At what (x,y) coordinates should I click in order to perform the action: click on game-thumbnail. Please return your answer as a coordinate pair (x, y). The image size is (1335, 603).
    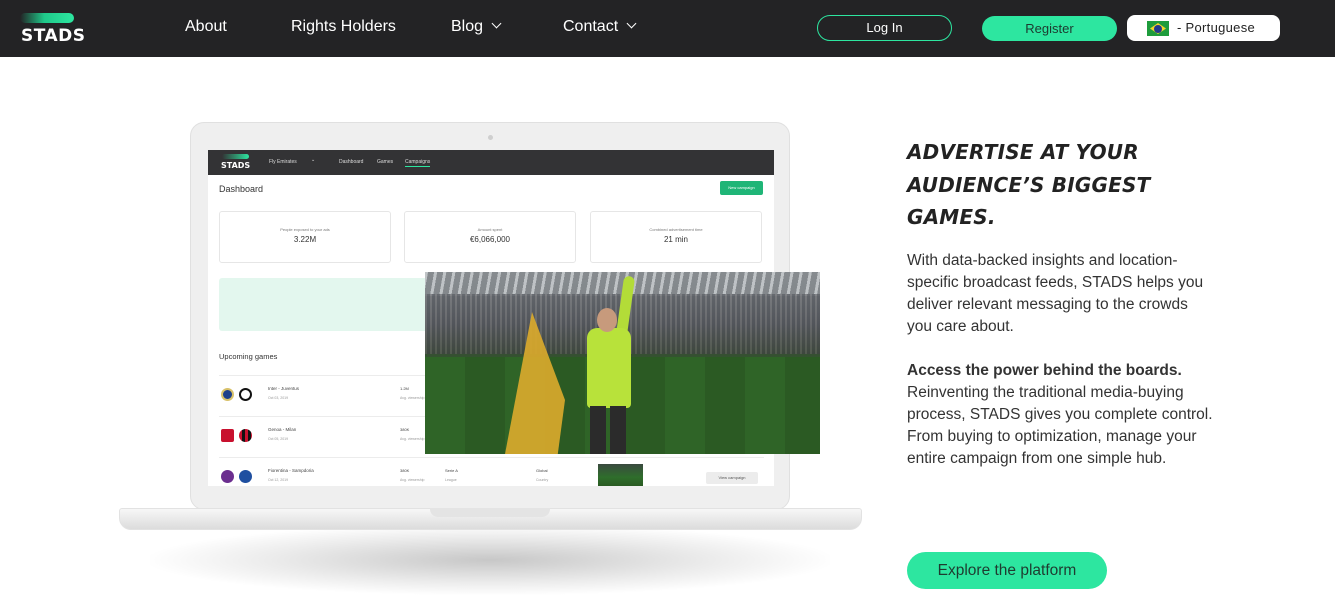
    Looking at the image, I should click on (620, 475).